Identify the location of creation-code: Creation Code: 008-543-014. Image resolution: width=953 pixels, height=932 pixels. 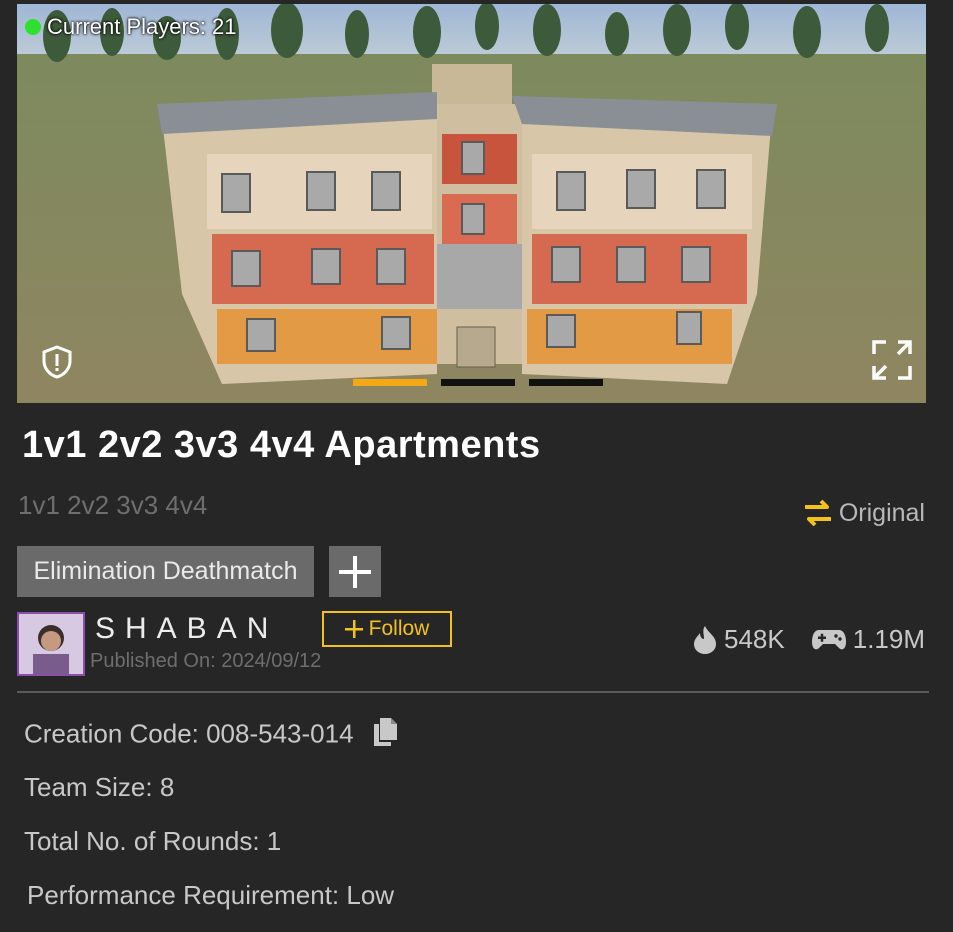
(189, 733).